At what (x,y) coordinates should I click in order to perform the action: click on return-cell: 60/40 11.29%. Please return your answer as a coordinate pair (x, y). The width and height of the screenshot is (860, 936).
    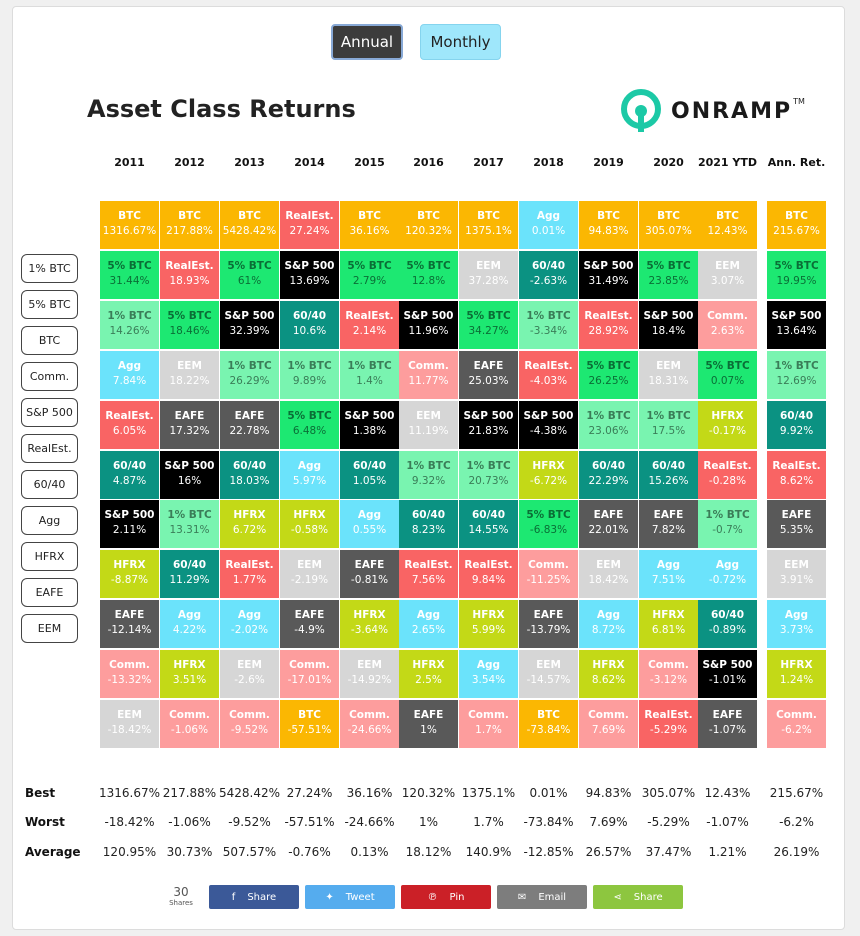
    Looking at the image, I should click on (189, 574).